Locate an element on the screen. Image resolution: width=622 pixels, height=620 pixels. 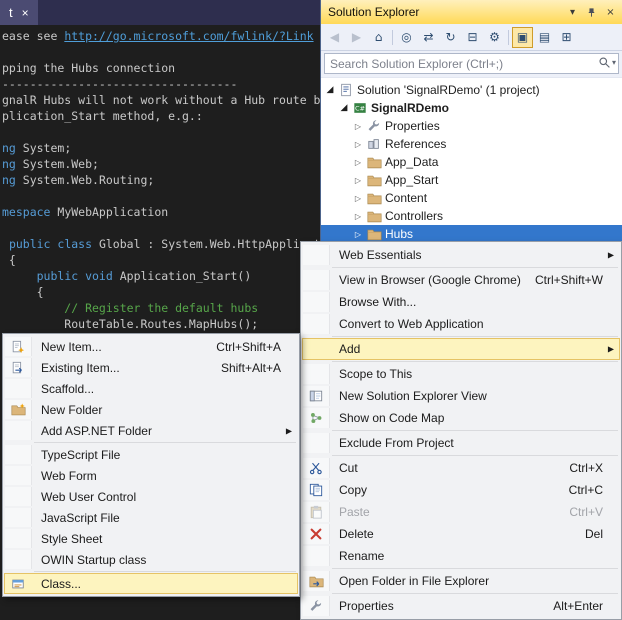
menu-item-shortcut: Ctrl+Shift+W is located at coordinates (568, 280).